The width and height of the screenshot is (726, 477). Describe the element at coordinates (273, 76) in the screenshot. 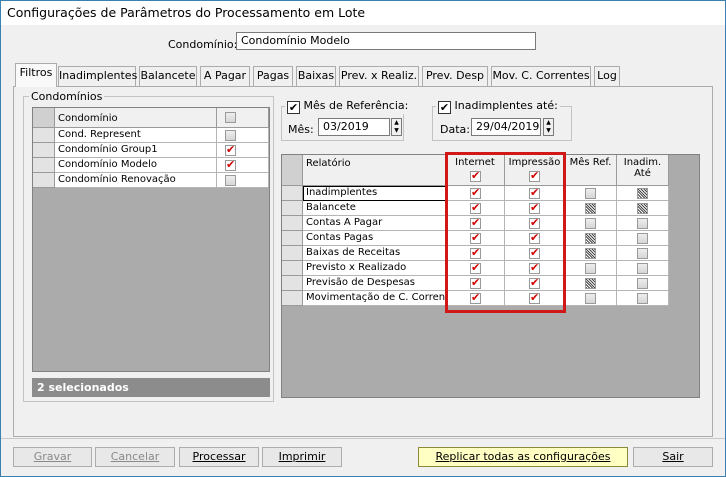

I see `tab-pagas: Pagas` at that location.